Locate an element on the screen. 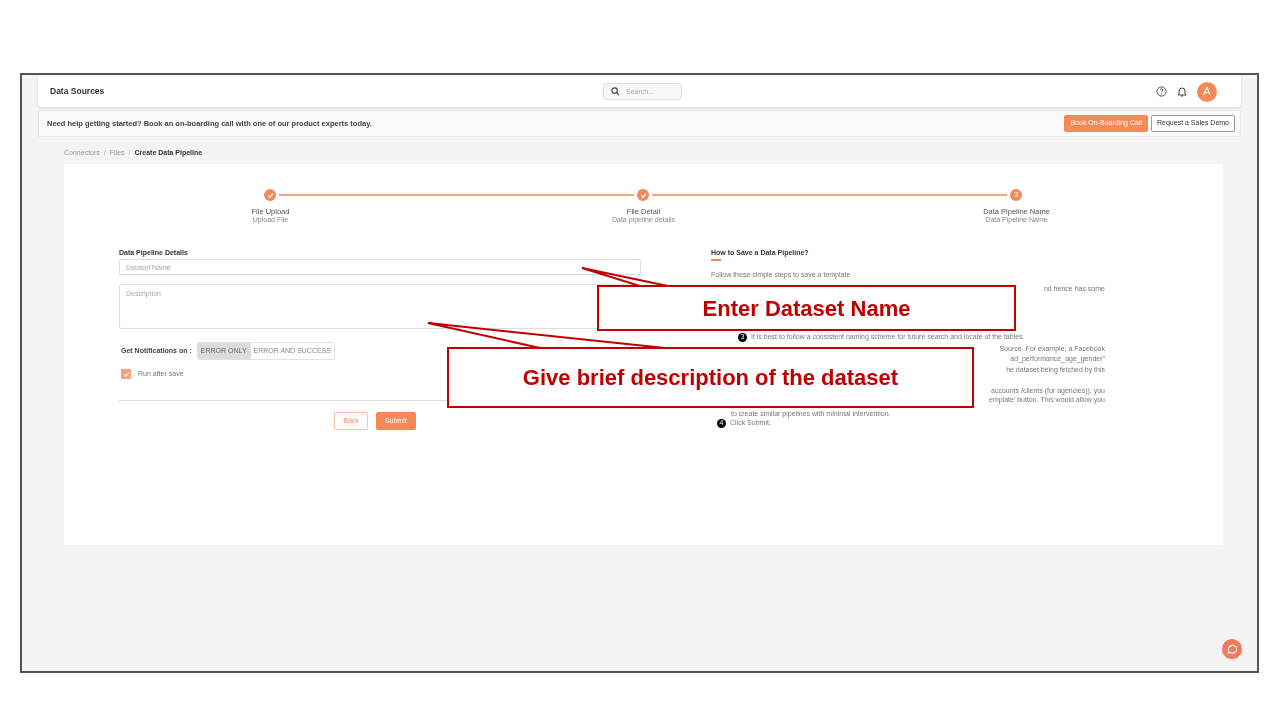 The height and width of the screenshot is (720, 1280). bell-icon is located at coordinates (1182, 91).